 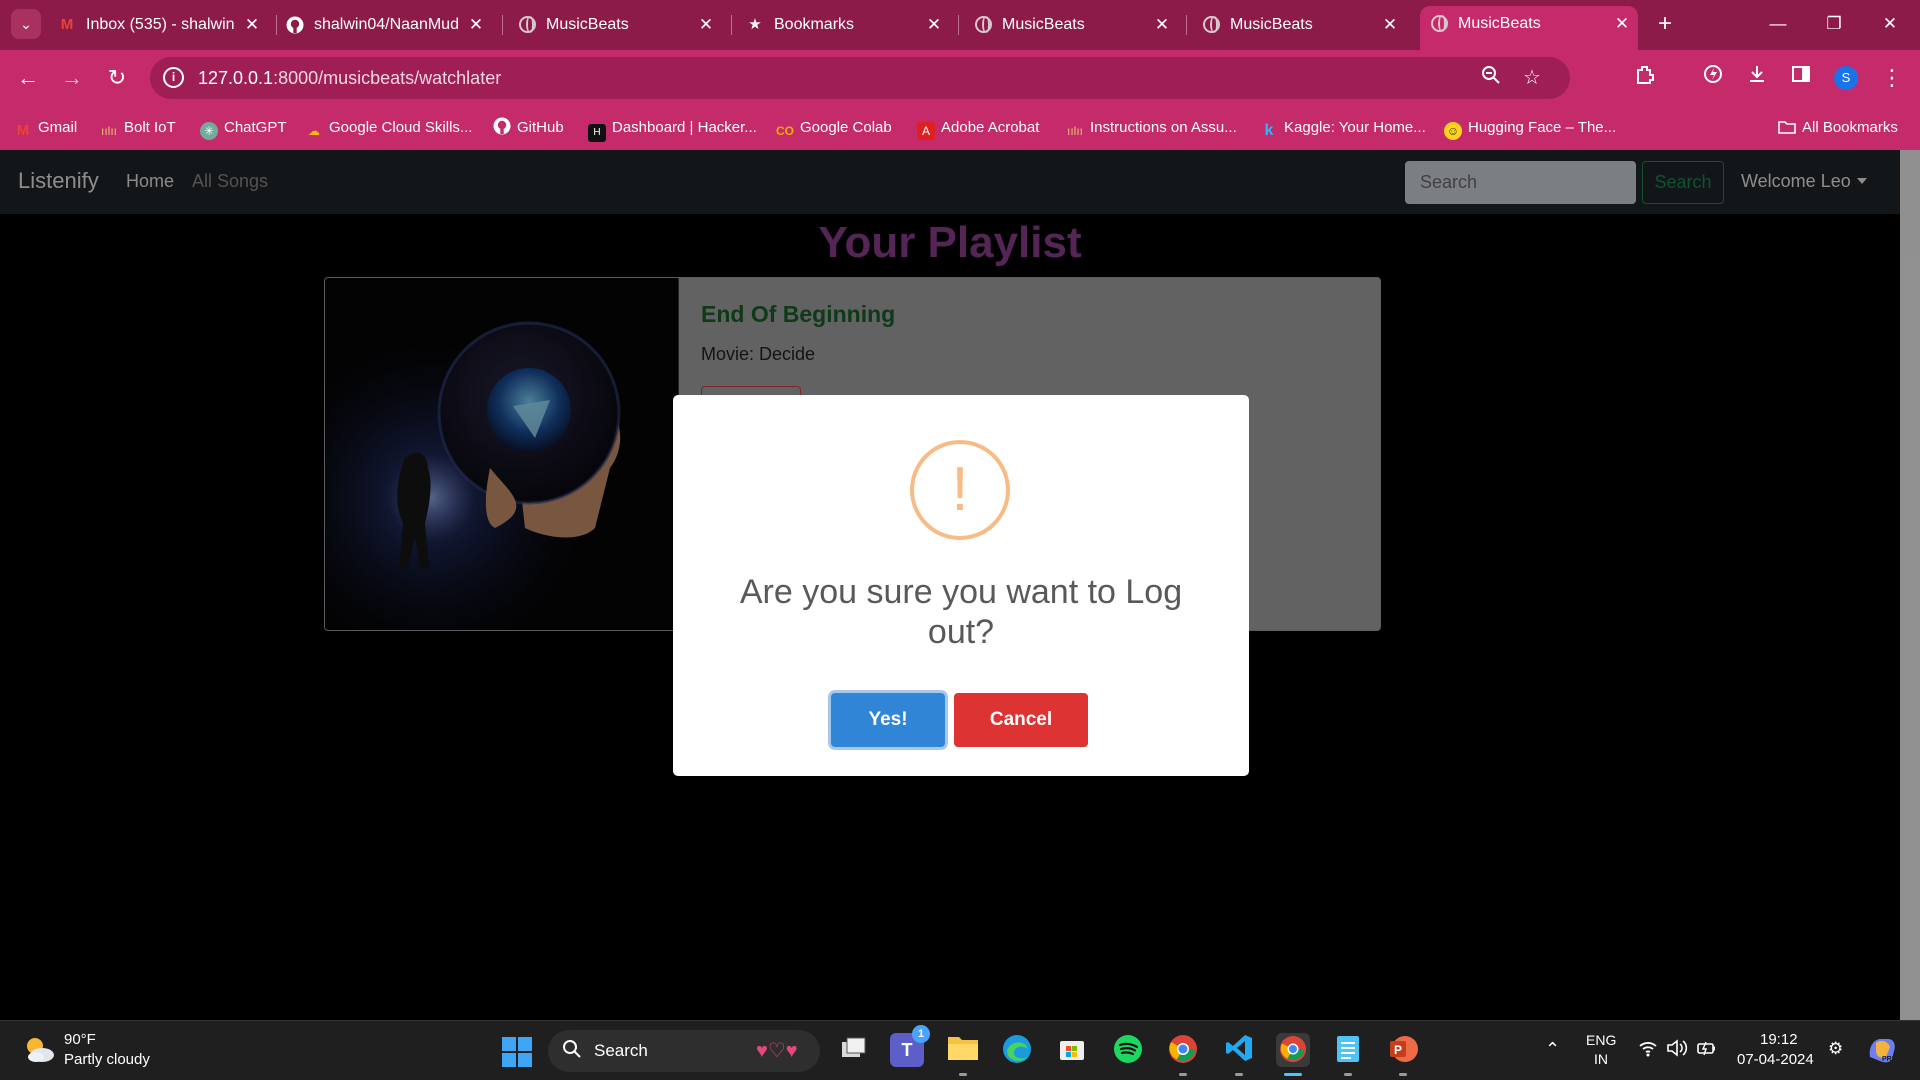 What do you see at coordinates (28, 78) in the screenshot?
I see `back-button: ←` at bounding box center [28, 78].